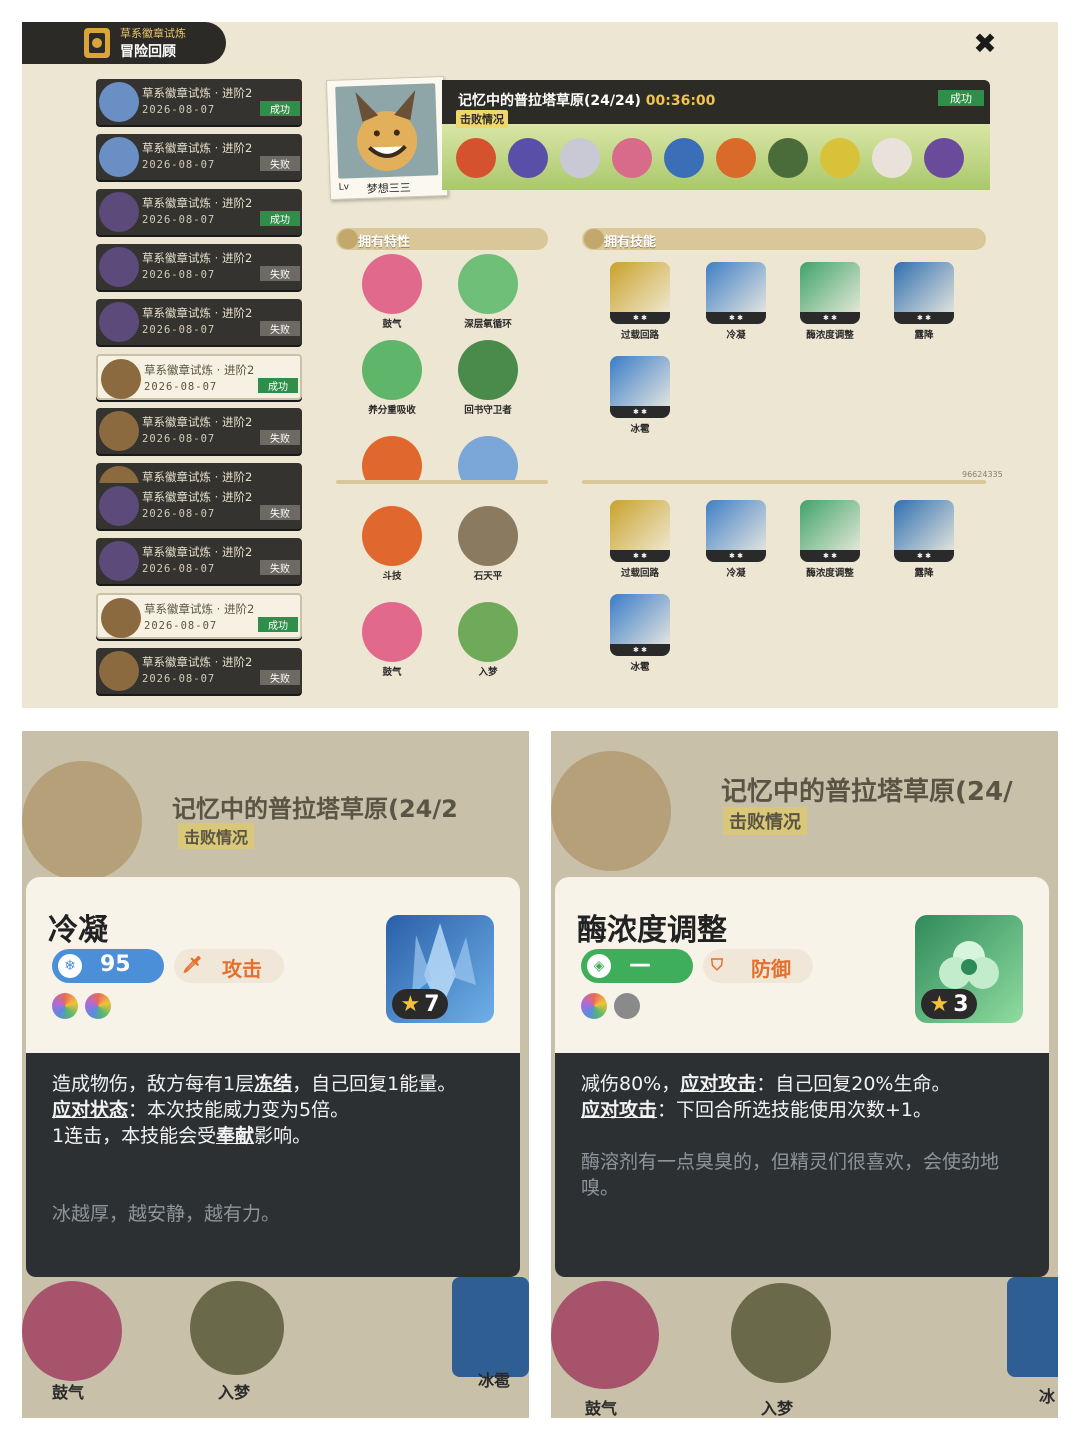  I want to click on trait-item: 养分重吸收, so click(392, 378).